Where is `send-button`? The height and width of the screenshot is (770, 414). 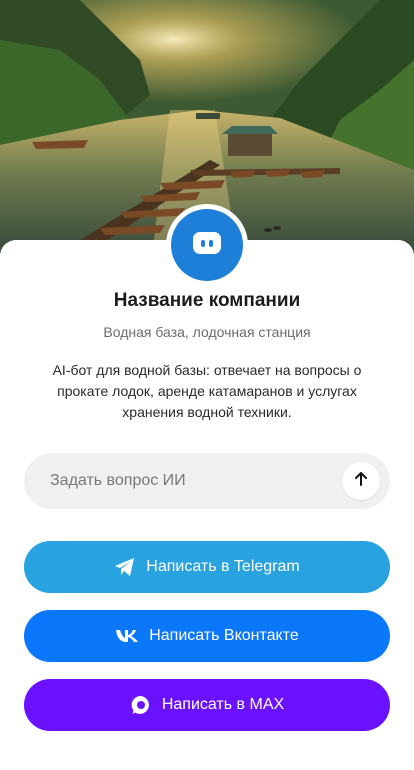
send-button is located at coordinates (361, 481).